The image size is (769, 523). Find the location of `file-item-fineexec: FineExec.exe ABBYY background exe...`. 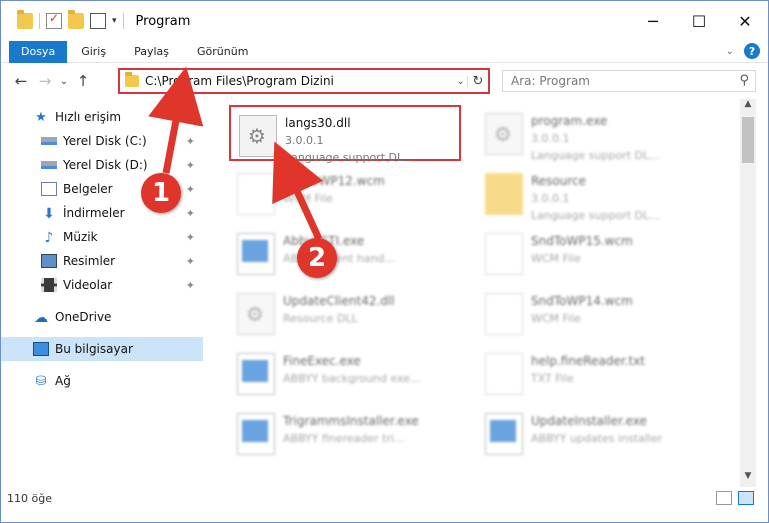

file-item-fineexec: FineExec.exe ABBYY background exe... is located at coordinates (345, 373).